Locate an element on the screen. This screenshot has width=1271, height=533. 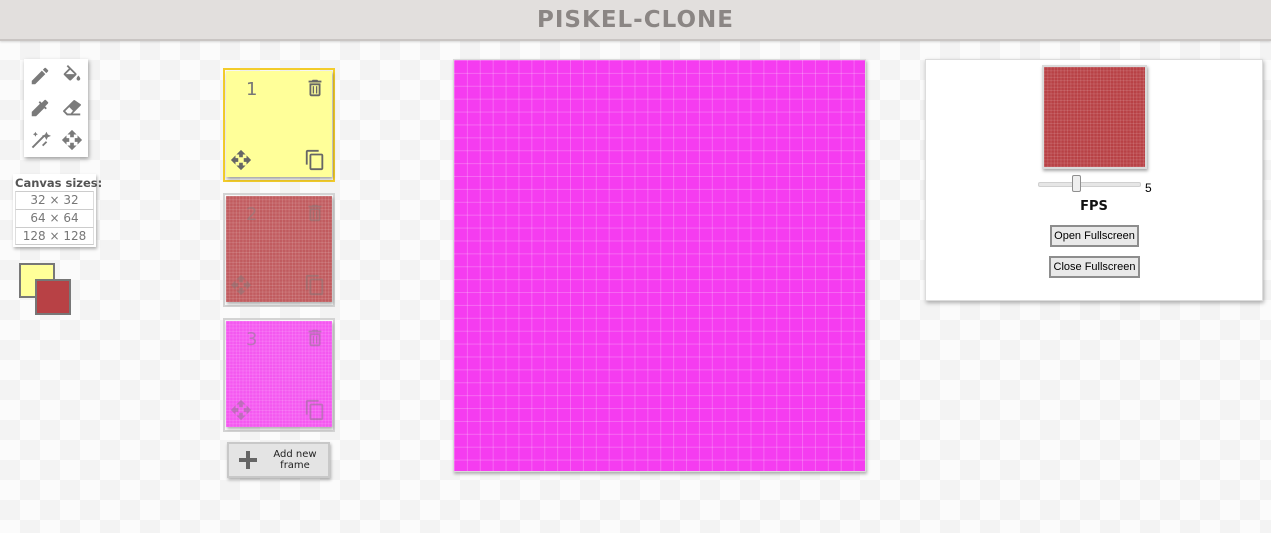
frame-thumbnail: 3 is located at coordinates (279, 375).